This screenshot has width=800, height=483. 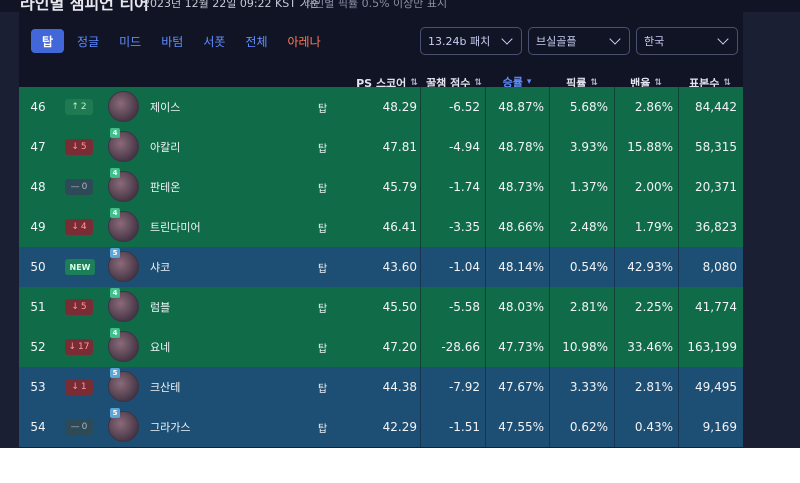 What do you see at coordinates (79, 227) in the screenshot?
I see `rank-change-badge: ↓ 4` at bounding box center [79, 227].